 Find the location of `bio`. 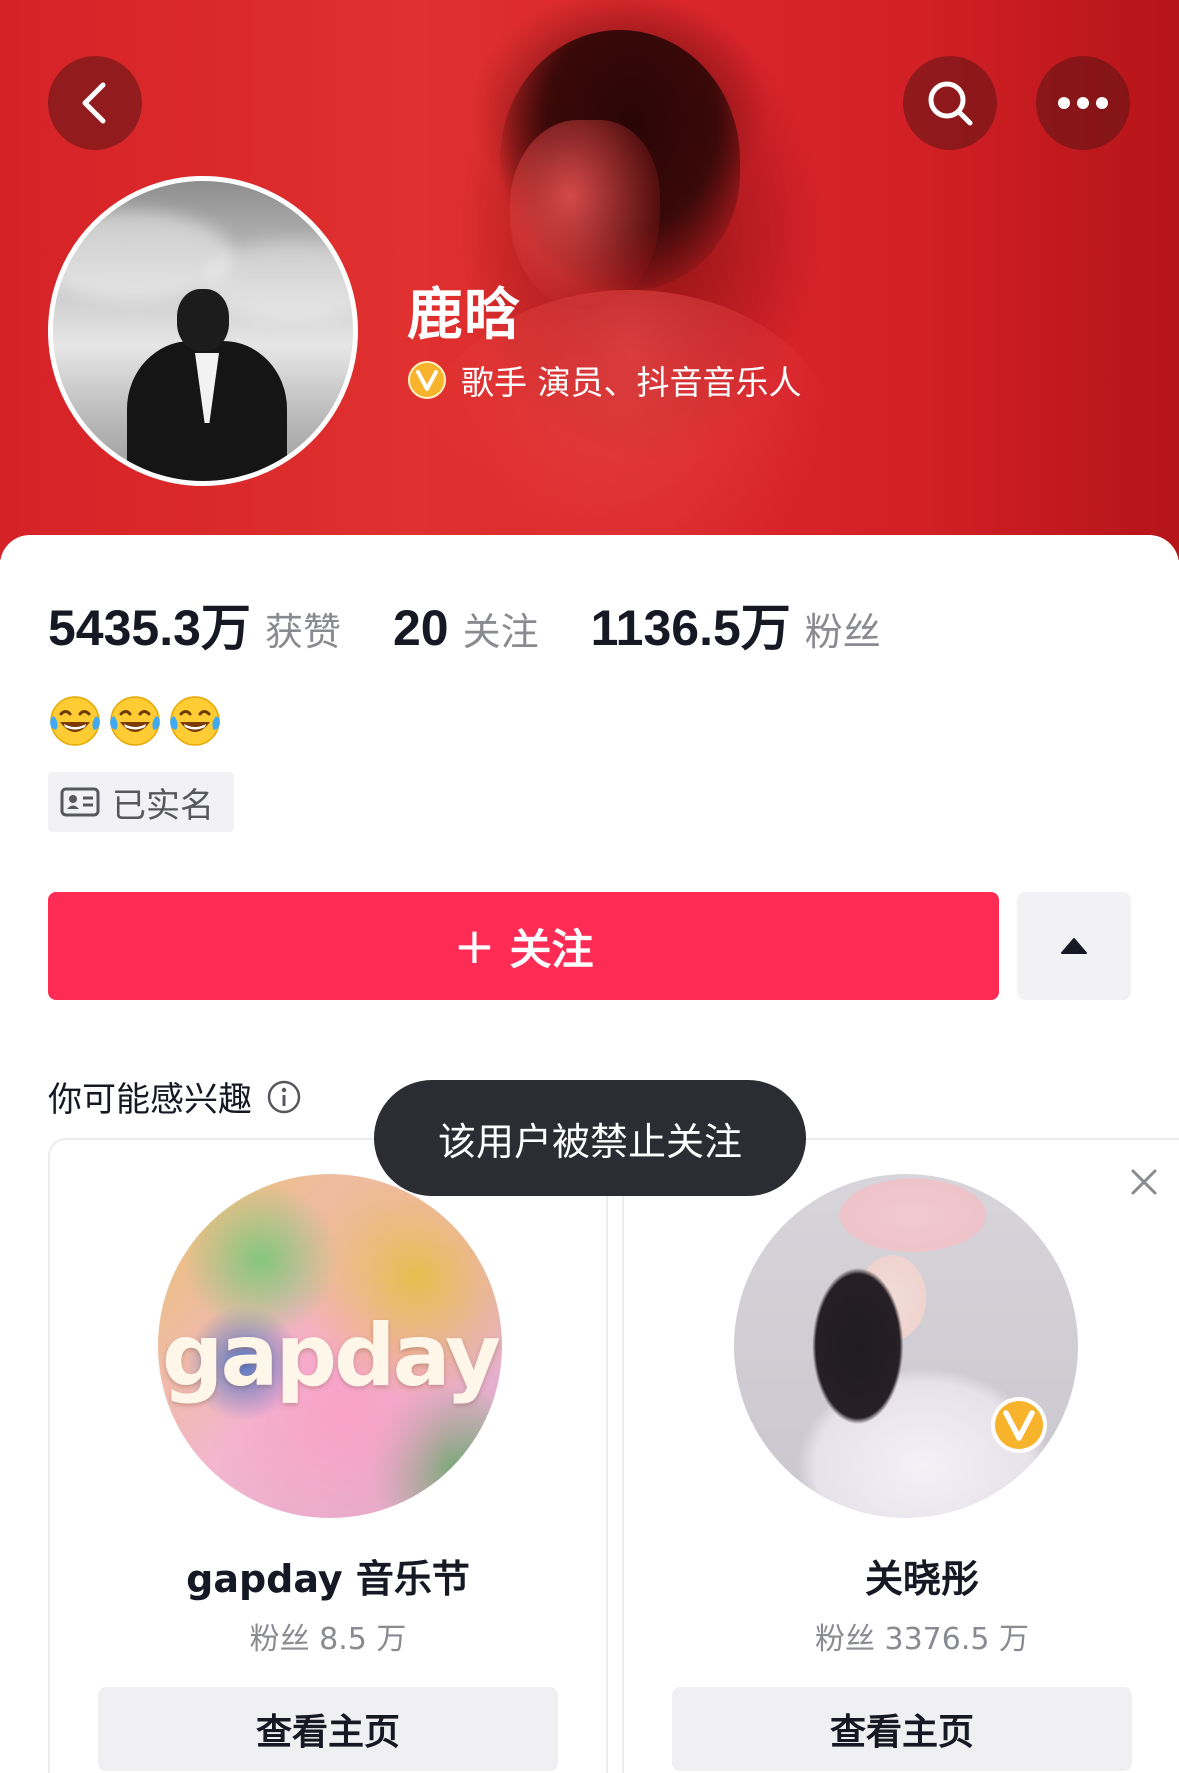

bio is located at coordinates (138, 721).